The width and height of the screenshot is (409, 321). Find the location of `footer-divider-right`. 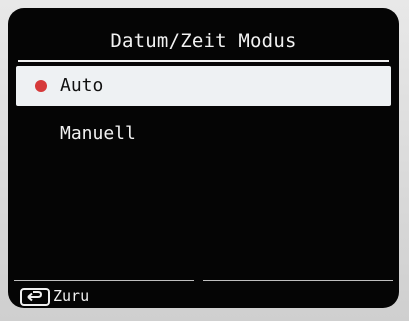

footer-divider-right is located at coordinates (298, 280).